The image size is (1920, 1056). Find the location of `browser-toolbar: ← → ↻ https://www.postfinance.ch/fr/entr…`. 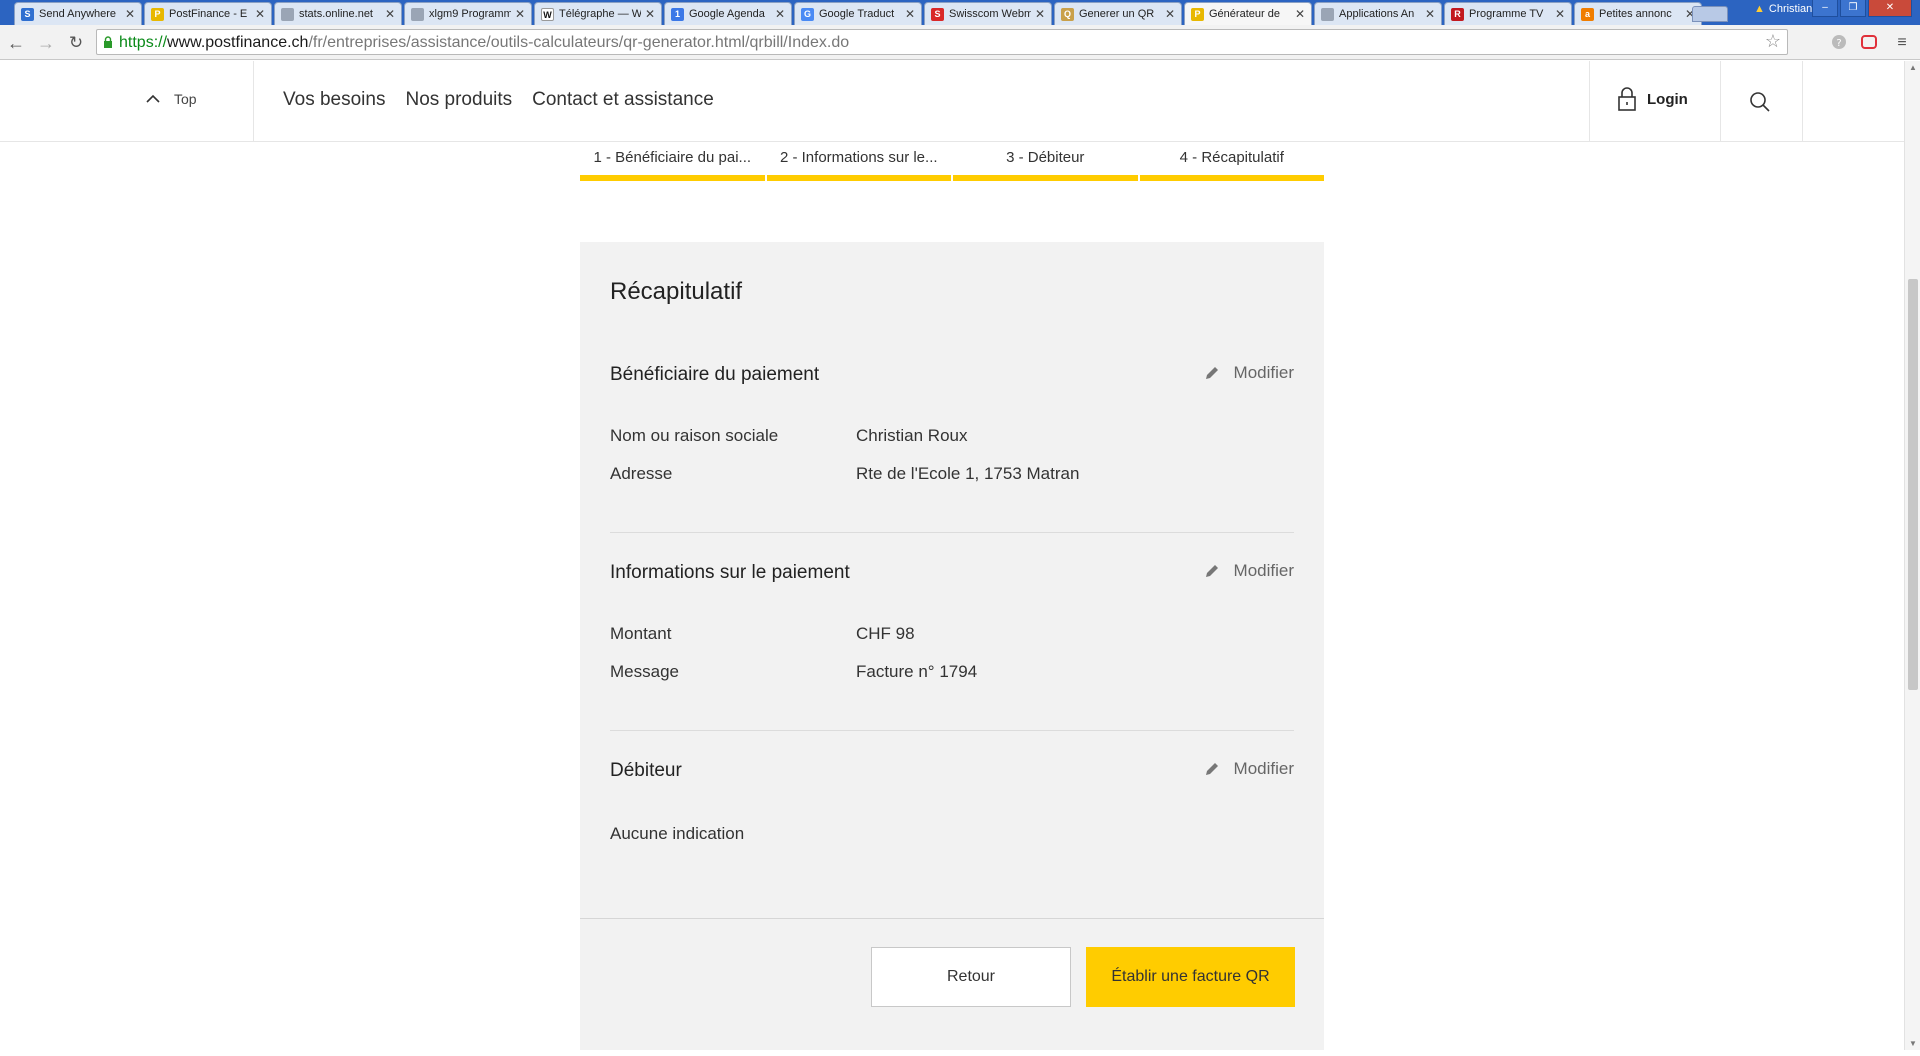

browser-toolbar: ← → ↻ https://www.postfinance.ch/fr/entr… is located at coordinates (960, 42).